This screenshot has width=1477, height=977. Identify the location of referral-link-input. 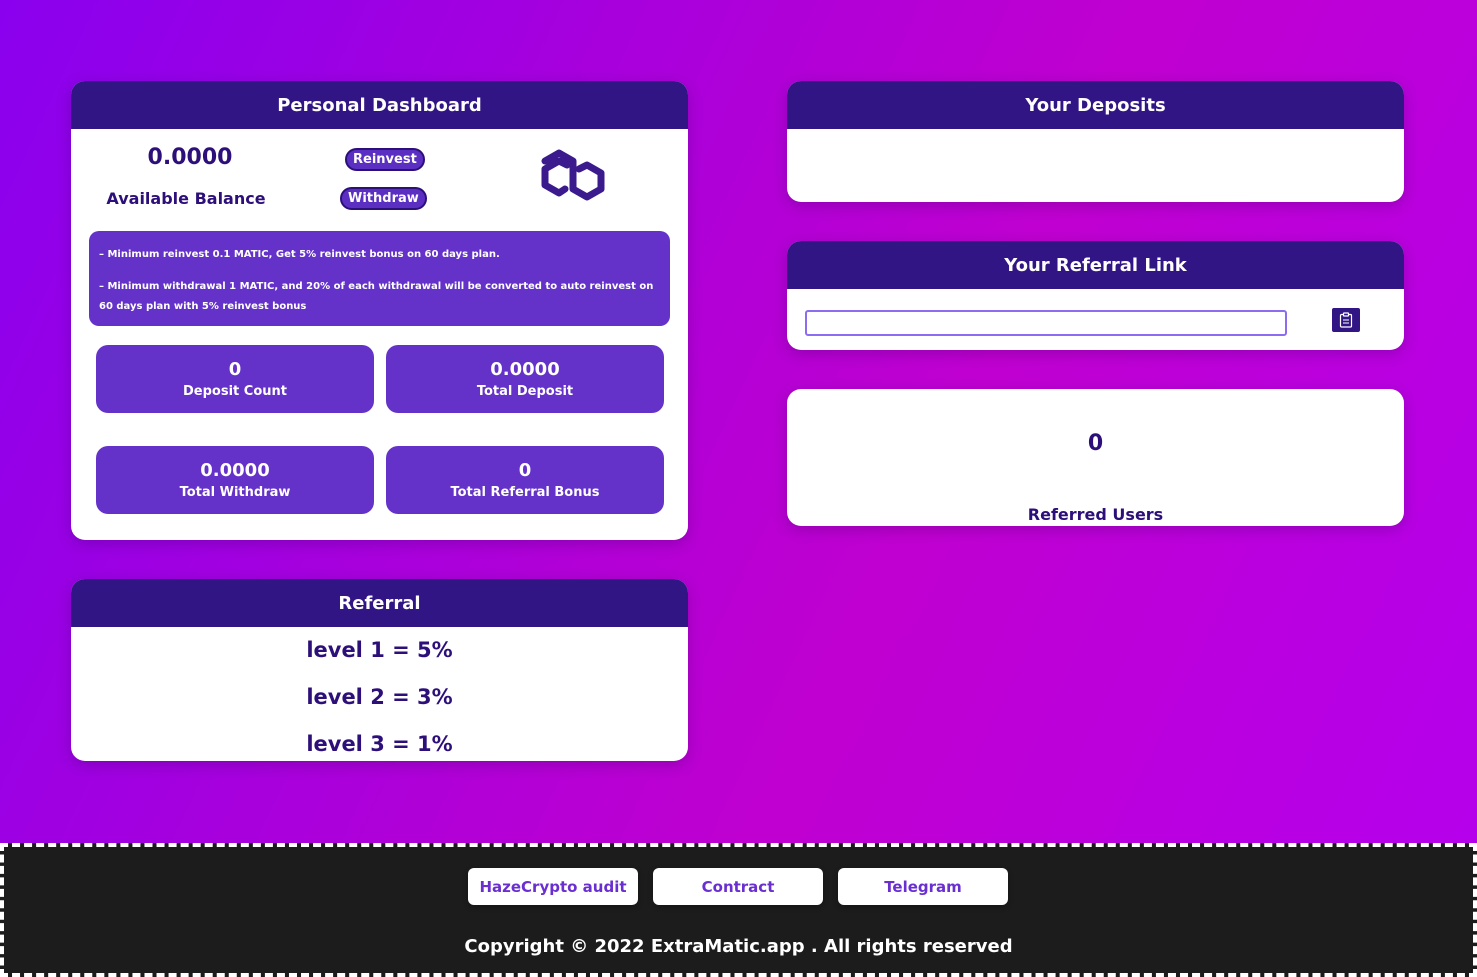
(1046, 323).